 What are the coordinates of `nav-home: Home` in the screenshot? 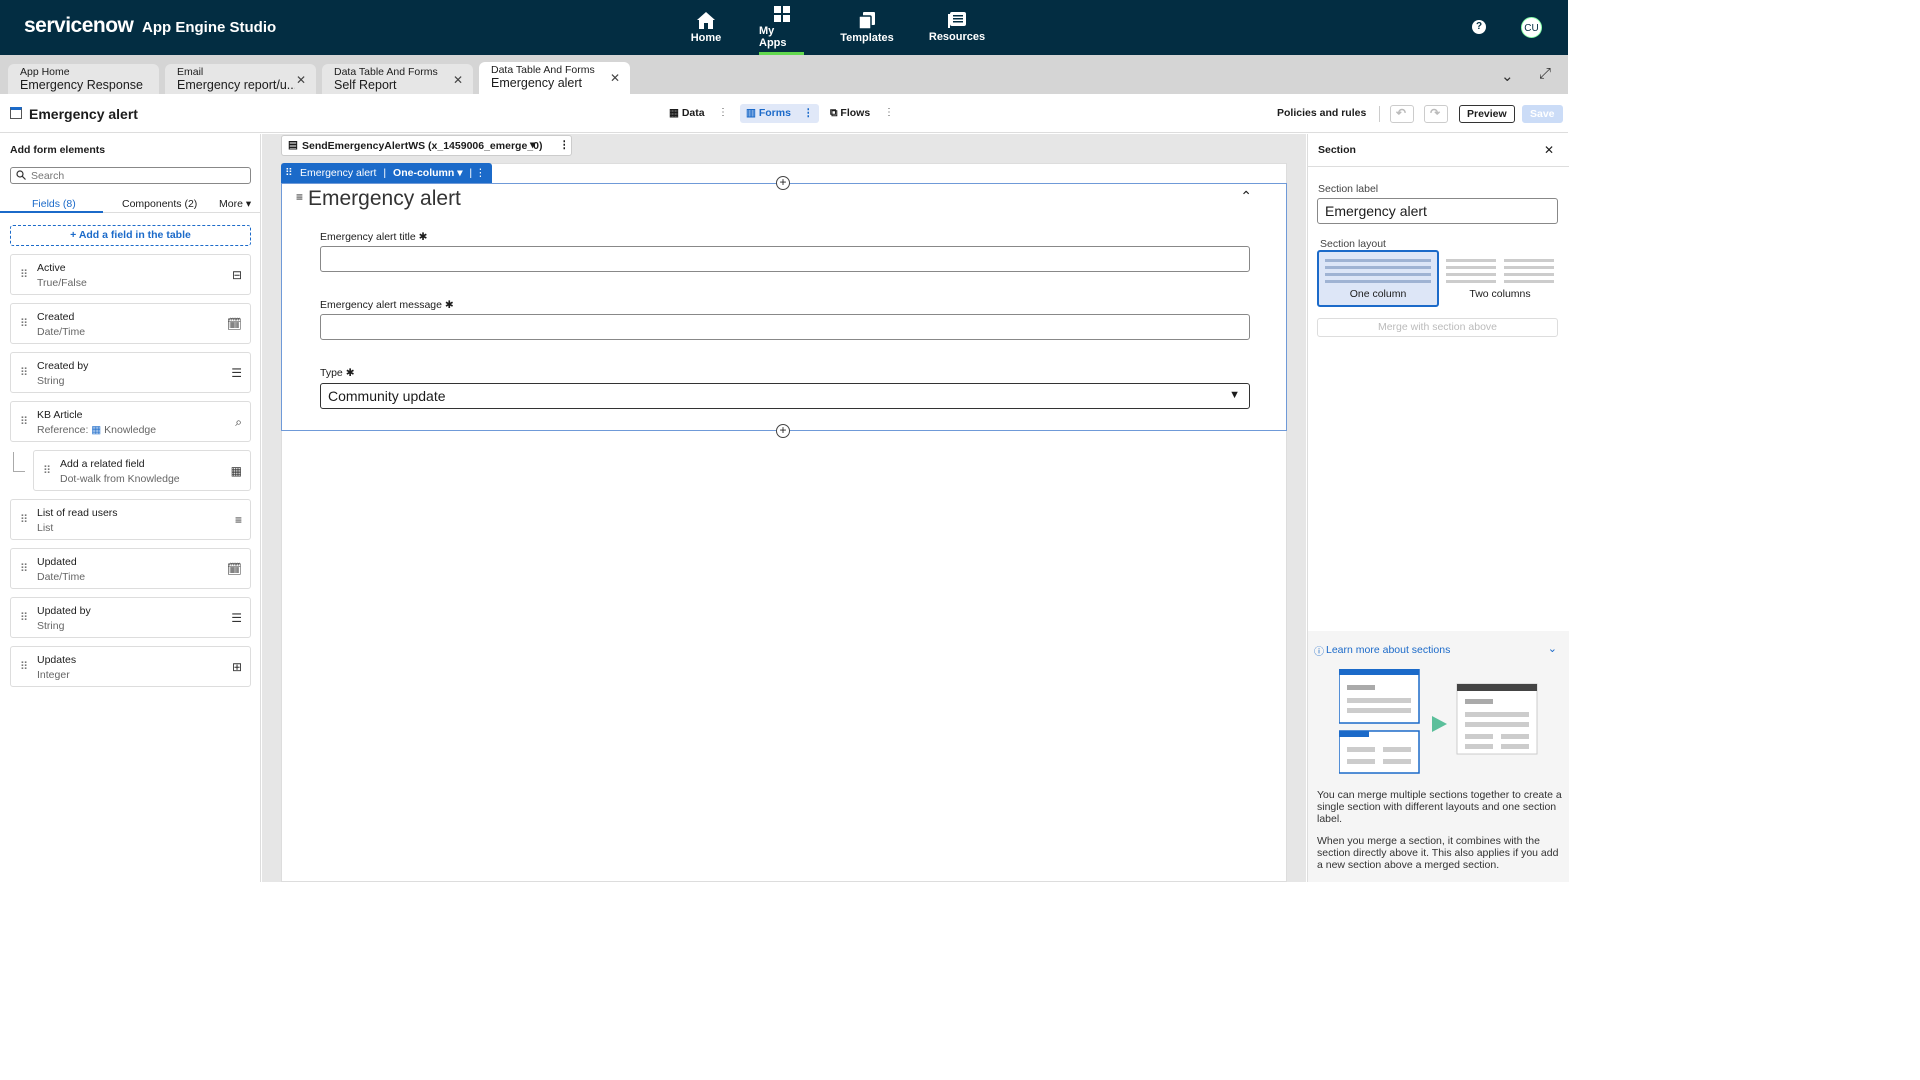 It's located at (706, 27).